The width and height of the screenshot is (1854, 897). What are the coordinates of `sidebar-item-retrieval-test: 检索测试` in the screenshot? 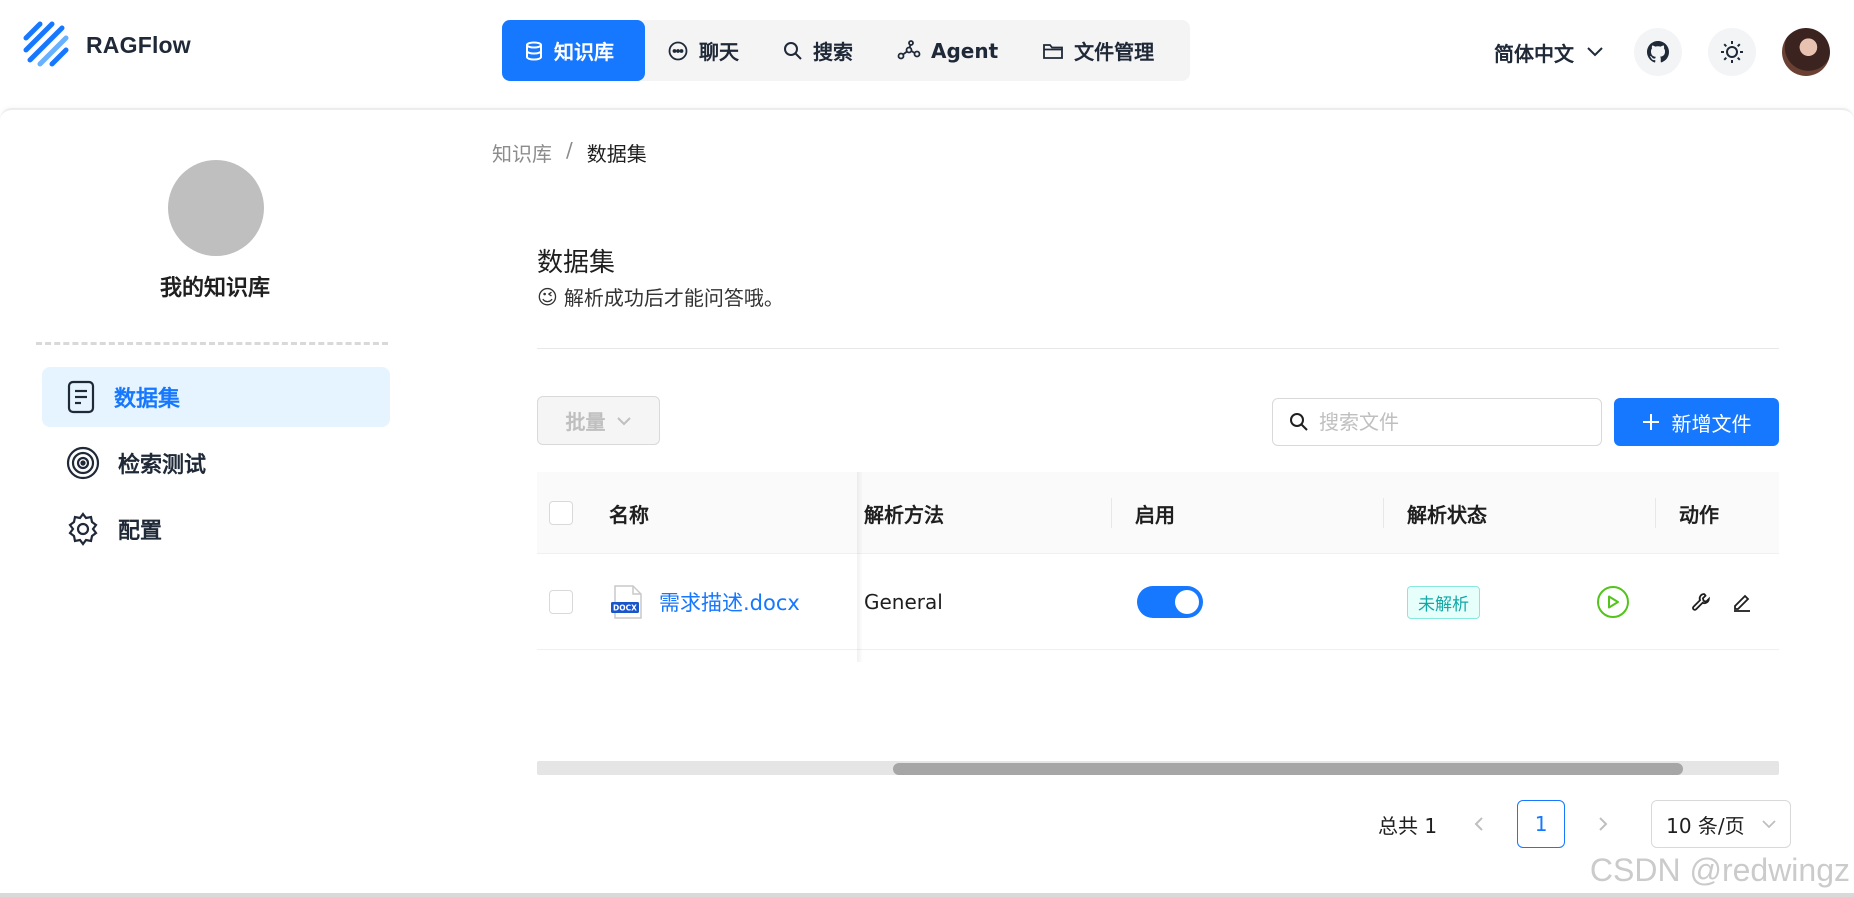 It's located at (216, 463).